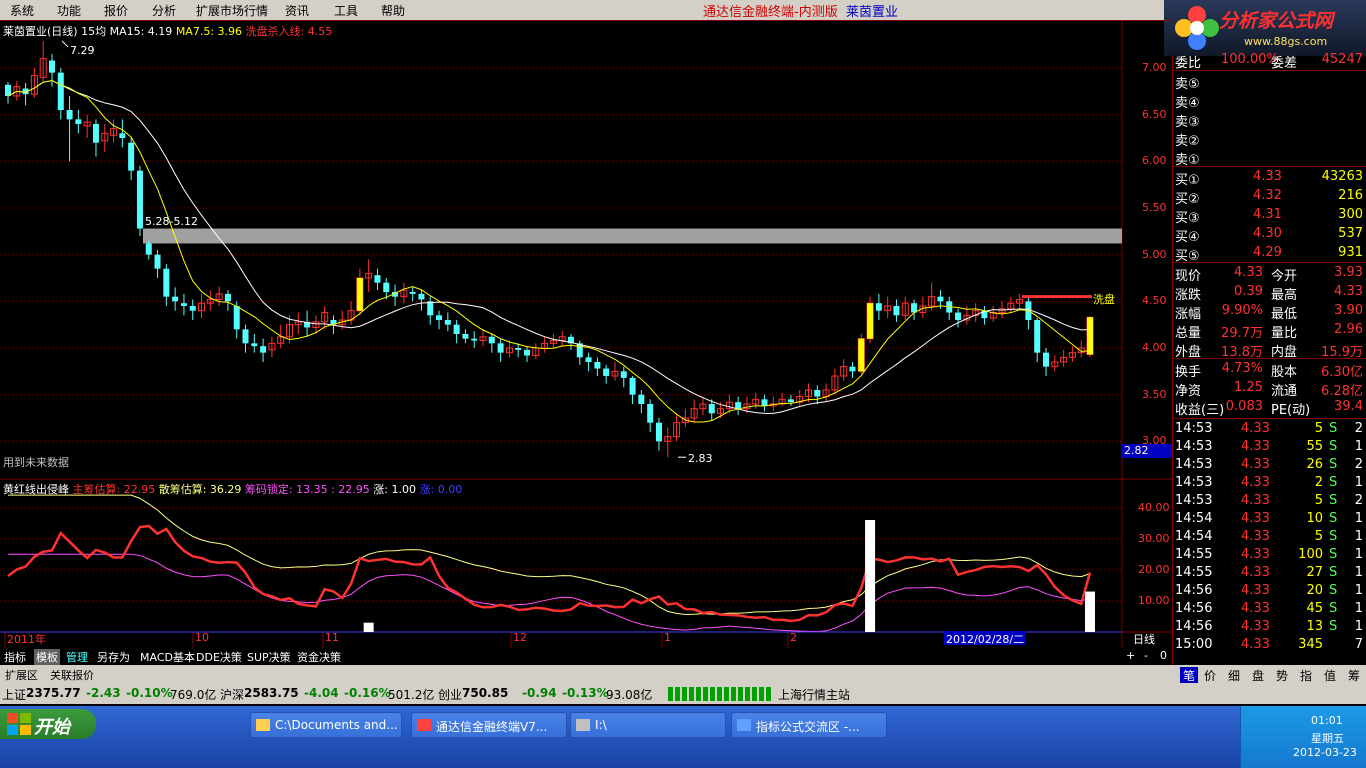  What do you see at coordinates (113, 657) in the screenshot?
I see `tab-save-as: 另存为` at bounding box center [113, 657].